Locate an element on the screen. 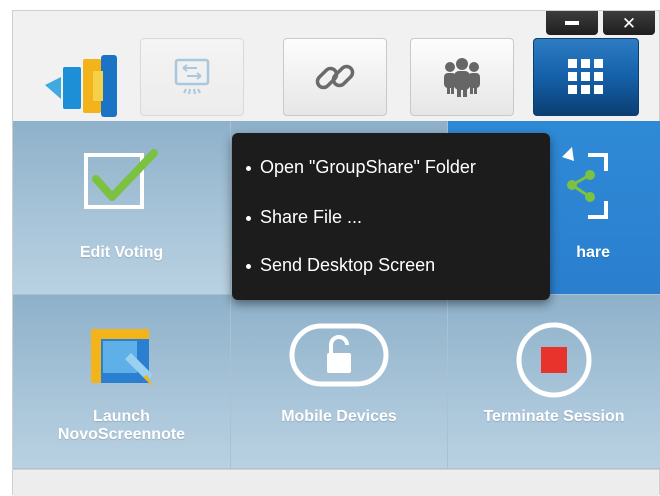  grid-menu-icon is located at coordinates (585, 76).